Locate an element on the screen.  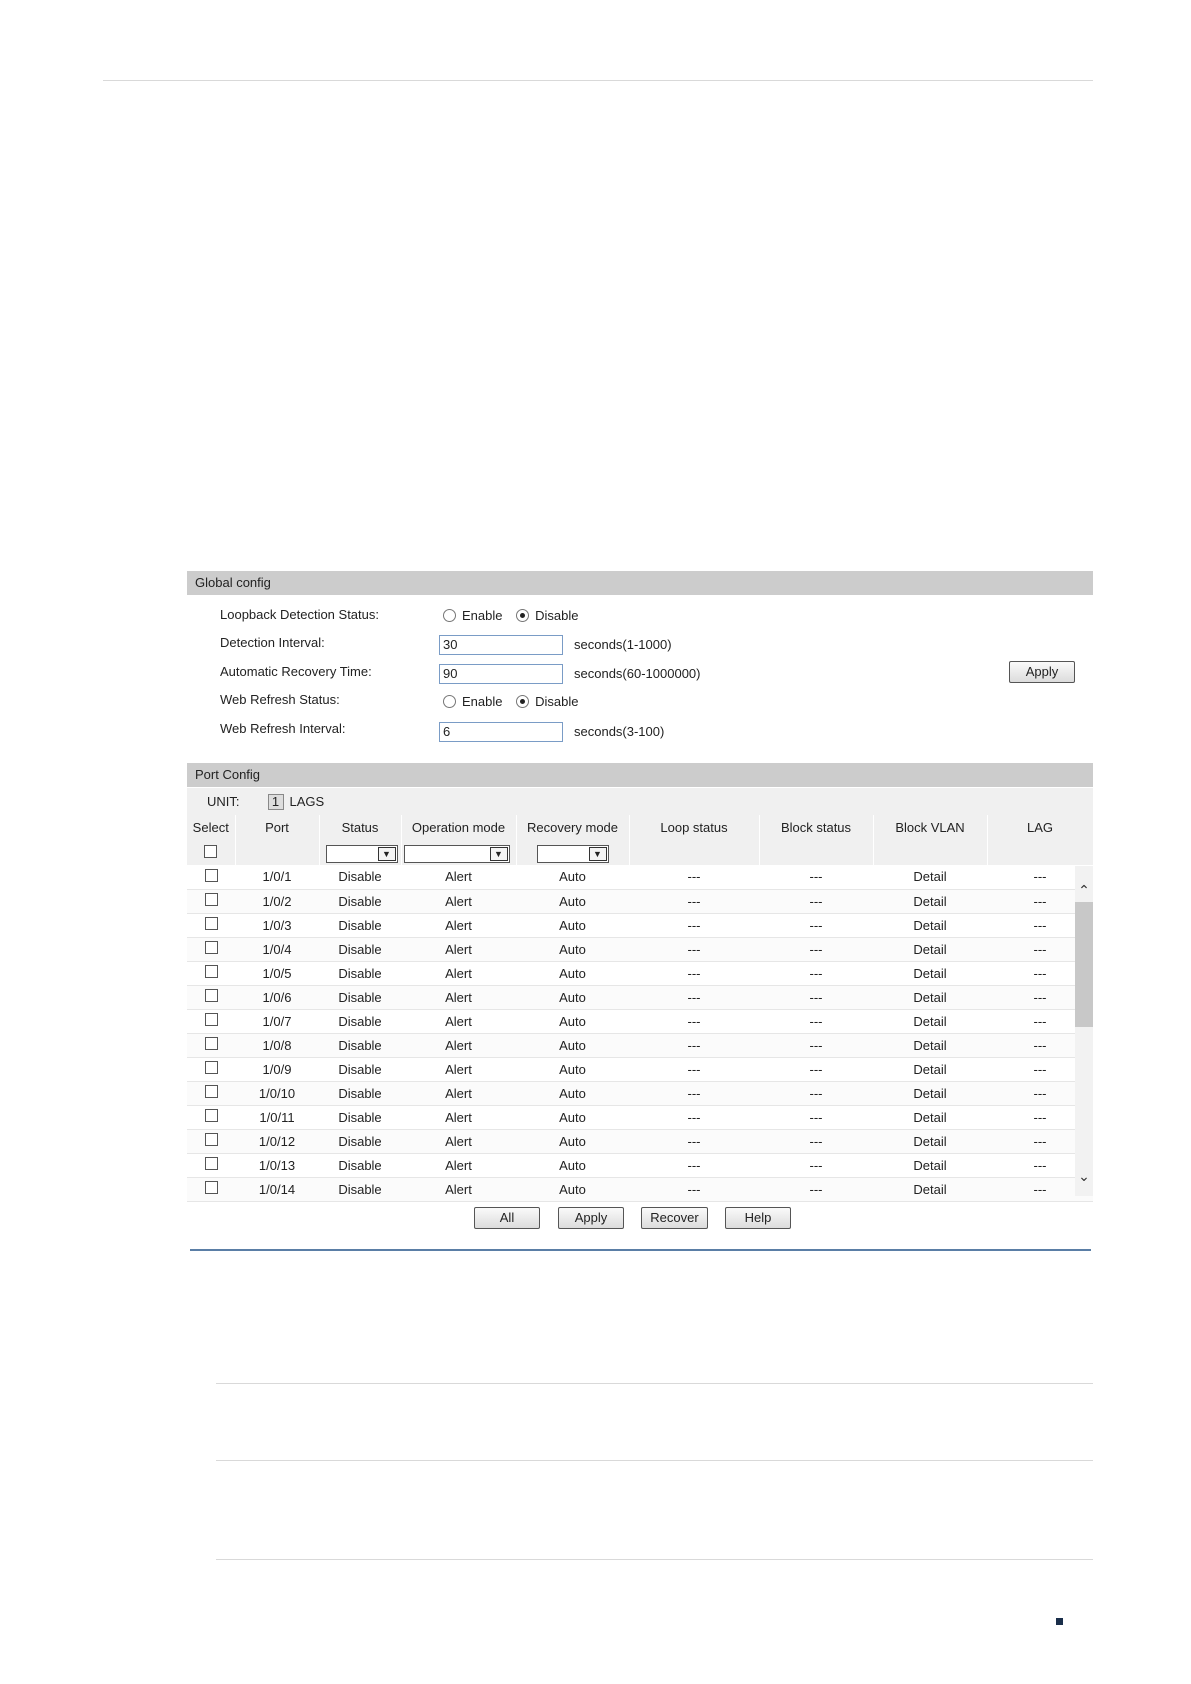
scrollbar-thumb is located at coordinates (1084, 964).